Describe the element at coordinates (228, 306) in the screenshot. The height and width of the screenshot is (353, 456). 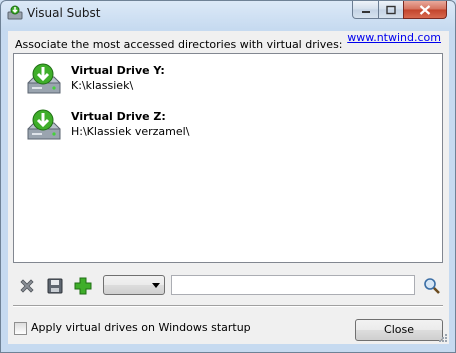
I see `divider` at that location.